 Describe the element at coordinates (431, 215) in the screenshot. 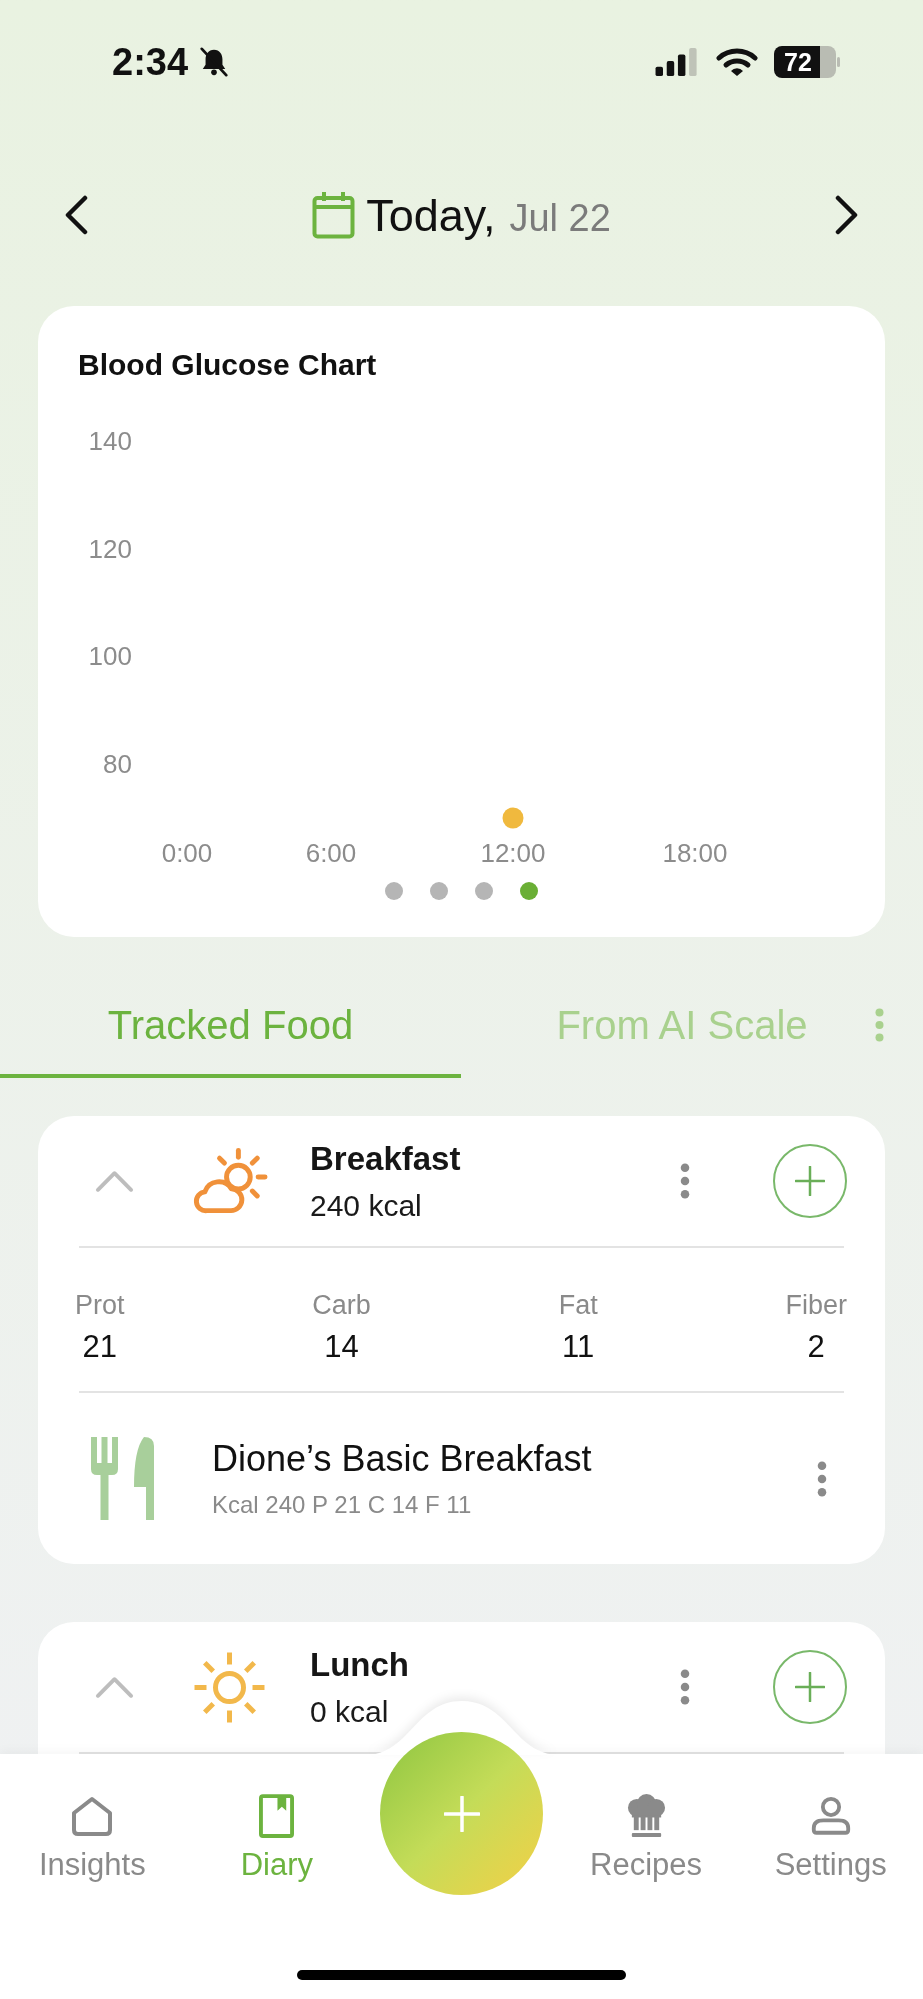

I see `date-title: Today,` at that location.